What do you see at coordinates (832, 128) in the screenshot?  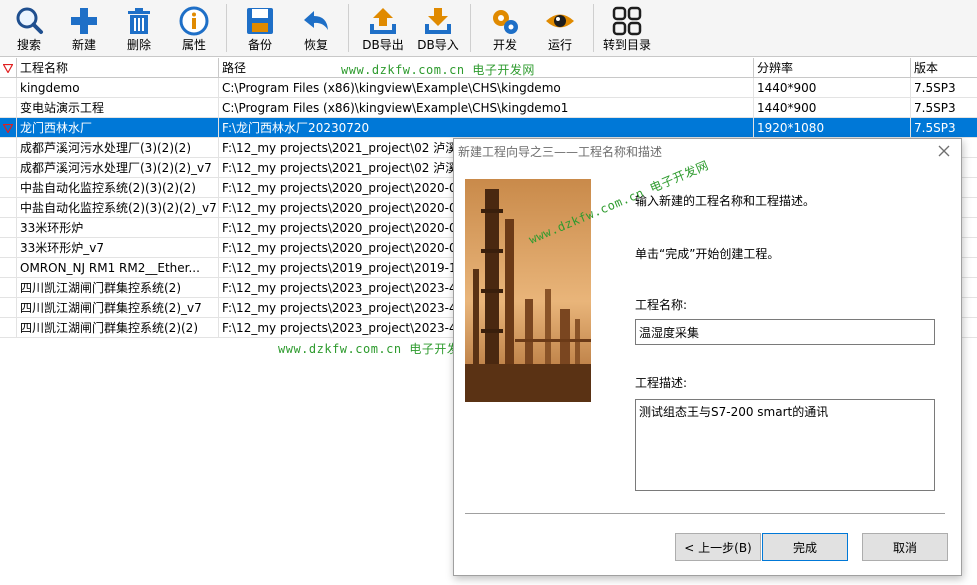 I see `resolution-cell: 1920*1080` at bounding box center [832, 128].